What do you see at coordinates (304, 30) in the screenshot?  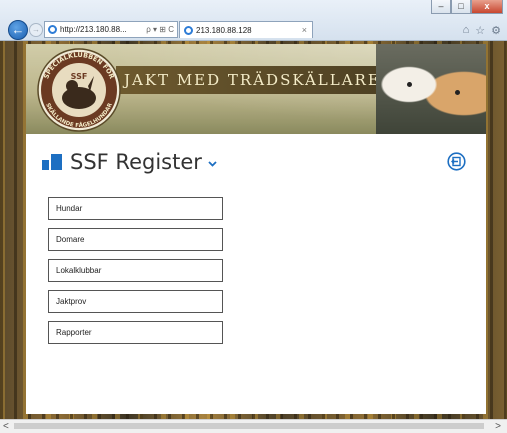 I see `tab-close-button: ×` at bounding box center [304, 30].